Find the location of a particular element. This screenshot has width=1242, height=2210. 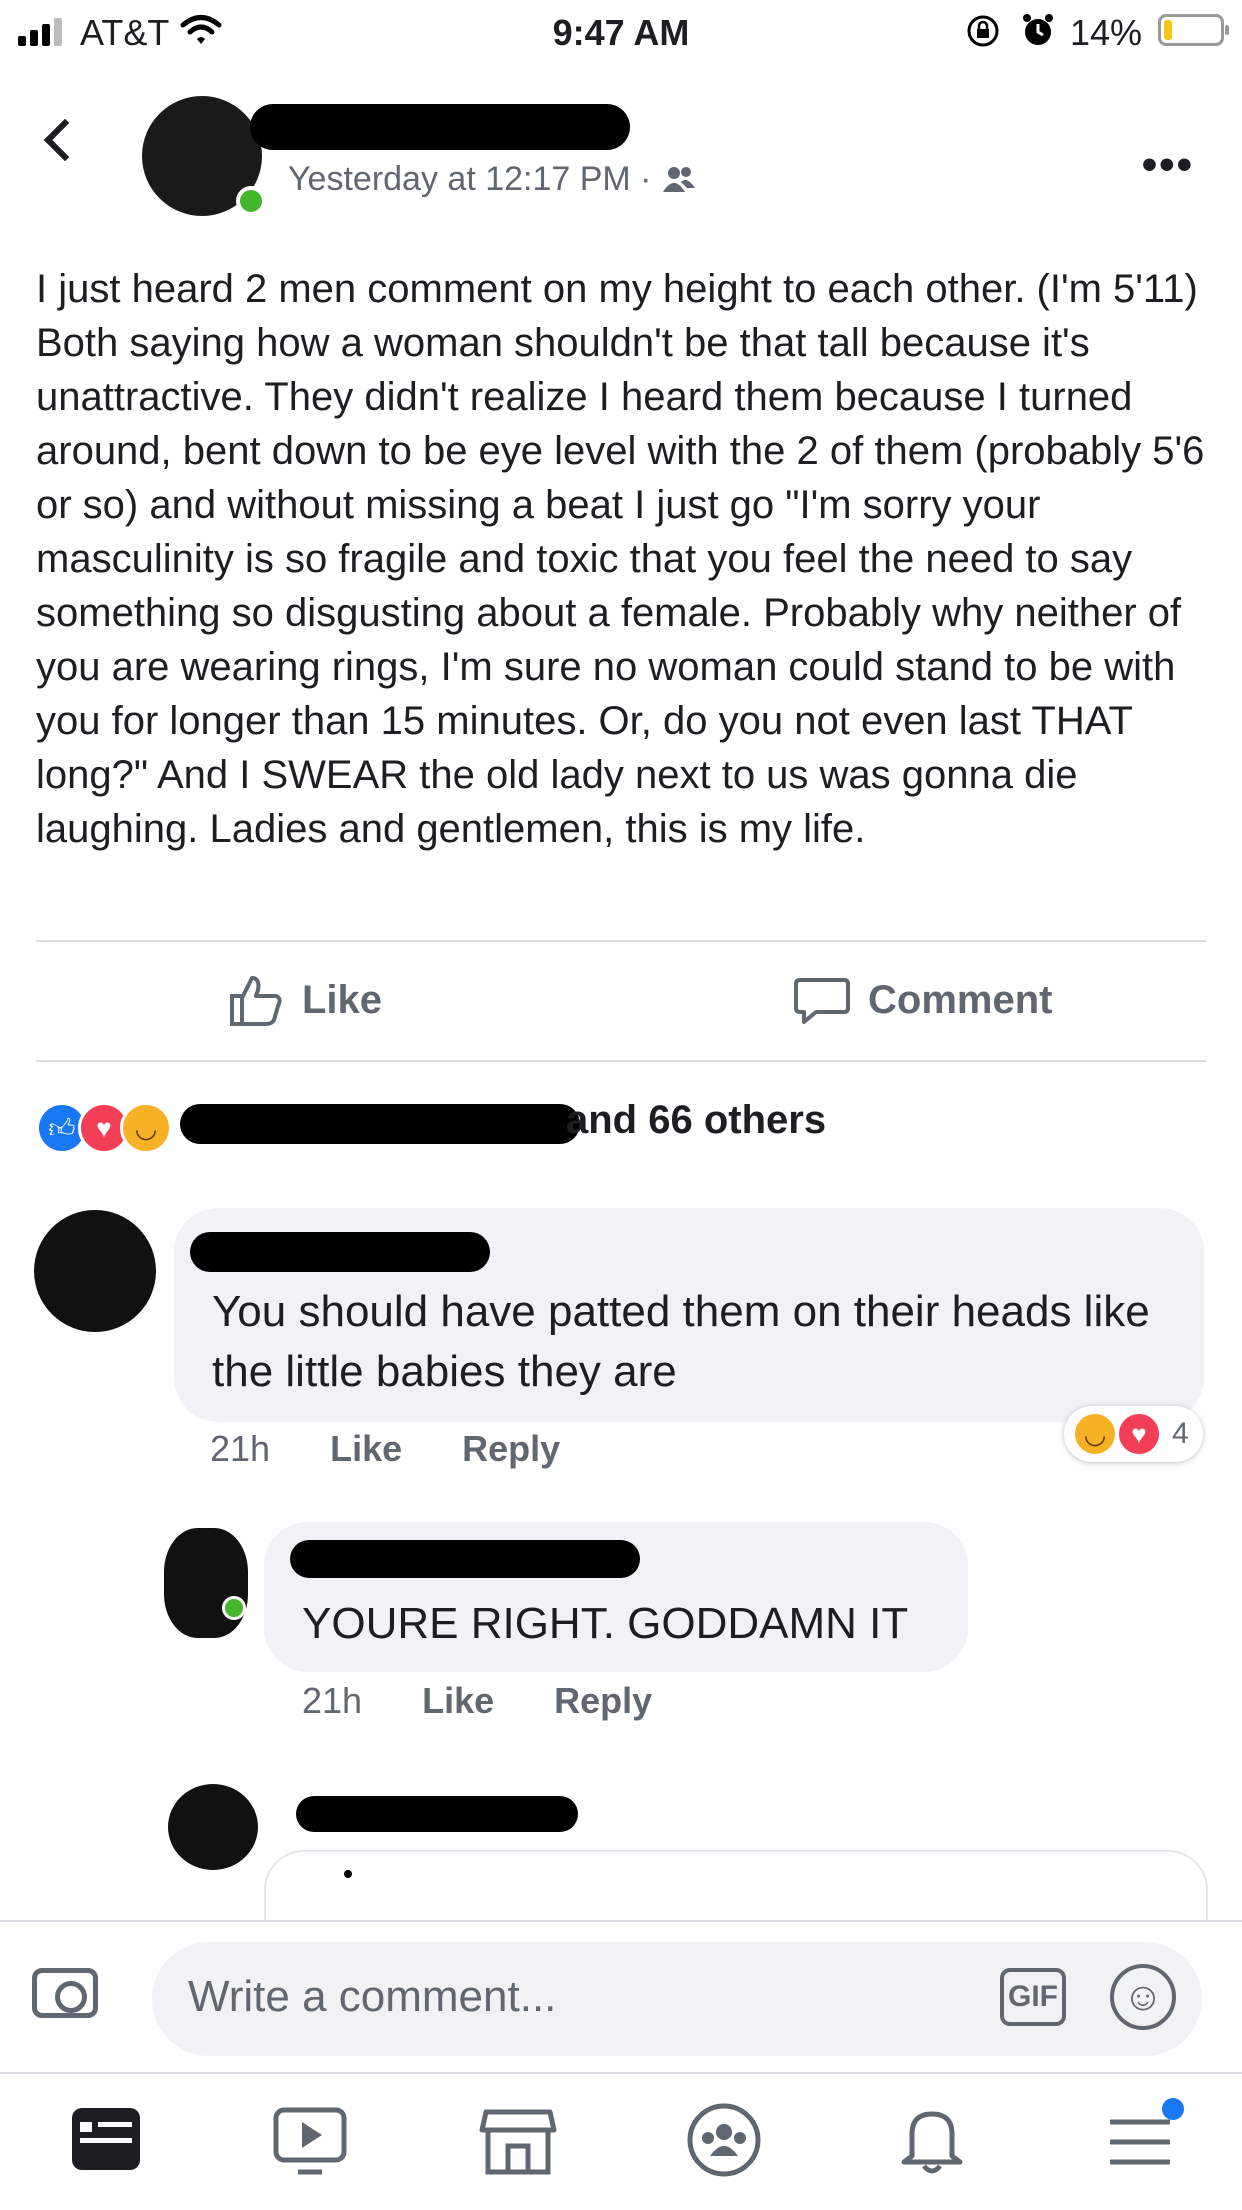

redacted-author-name is located at coordinates (440, 127).